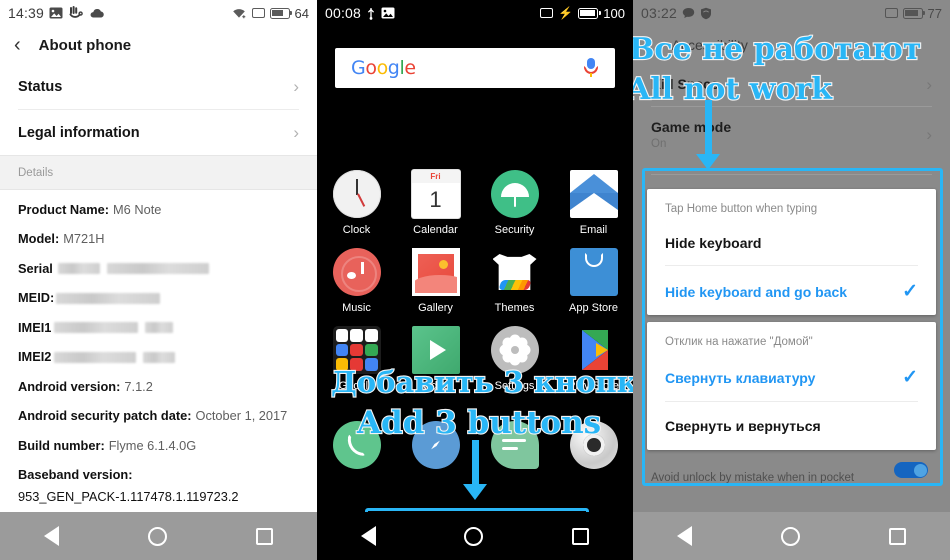 This screenshot has width=950, height=560. Describe the element at coordinates (475, 13) in the screenshot. I see `status-bar-2: 00:08 ⚡ 100` at that location.